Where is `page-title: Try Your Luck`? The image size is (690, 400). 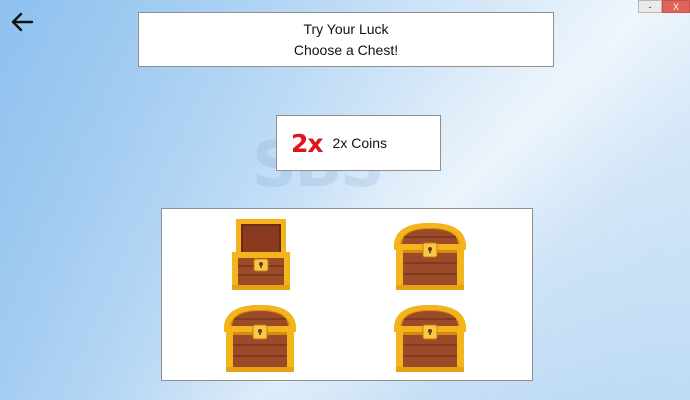 page-title: Try Your Luck is located at coordinates (346, 28).